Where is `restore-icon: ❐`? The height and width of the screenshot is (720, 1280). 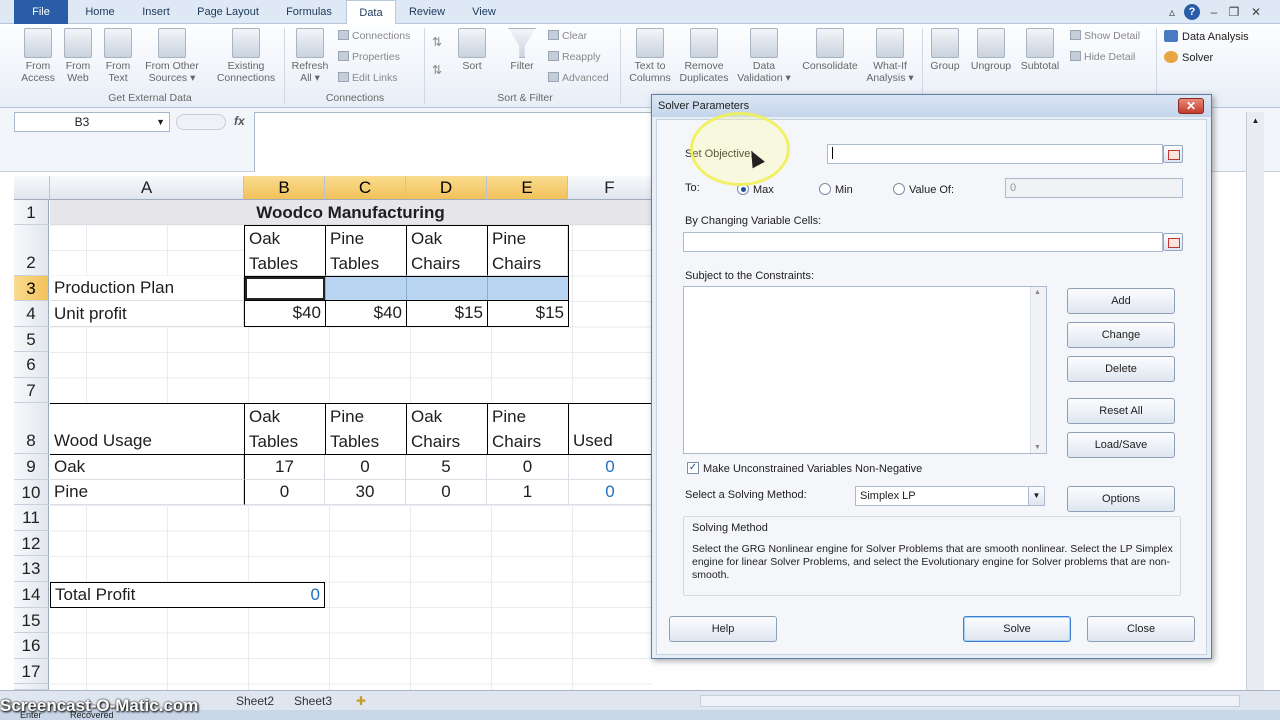
restore-icon: ❐ is located at coordinates (1234, 12).